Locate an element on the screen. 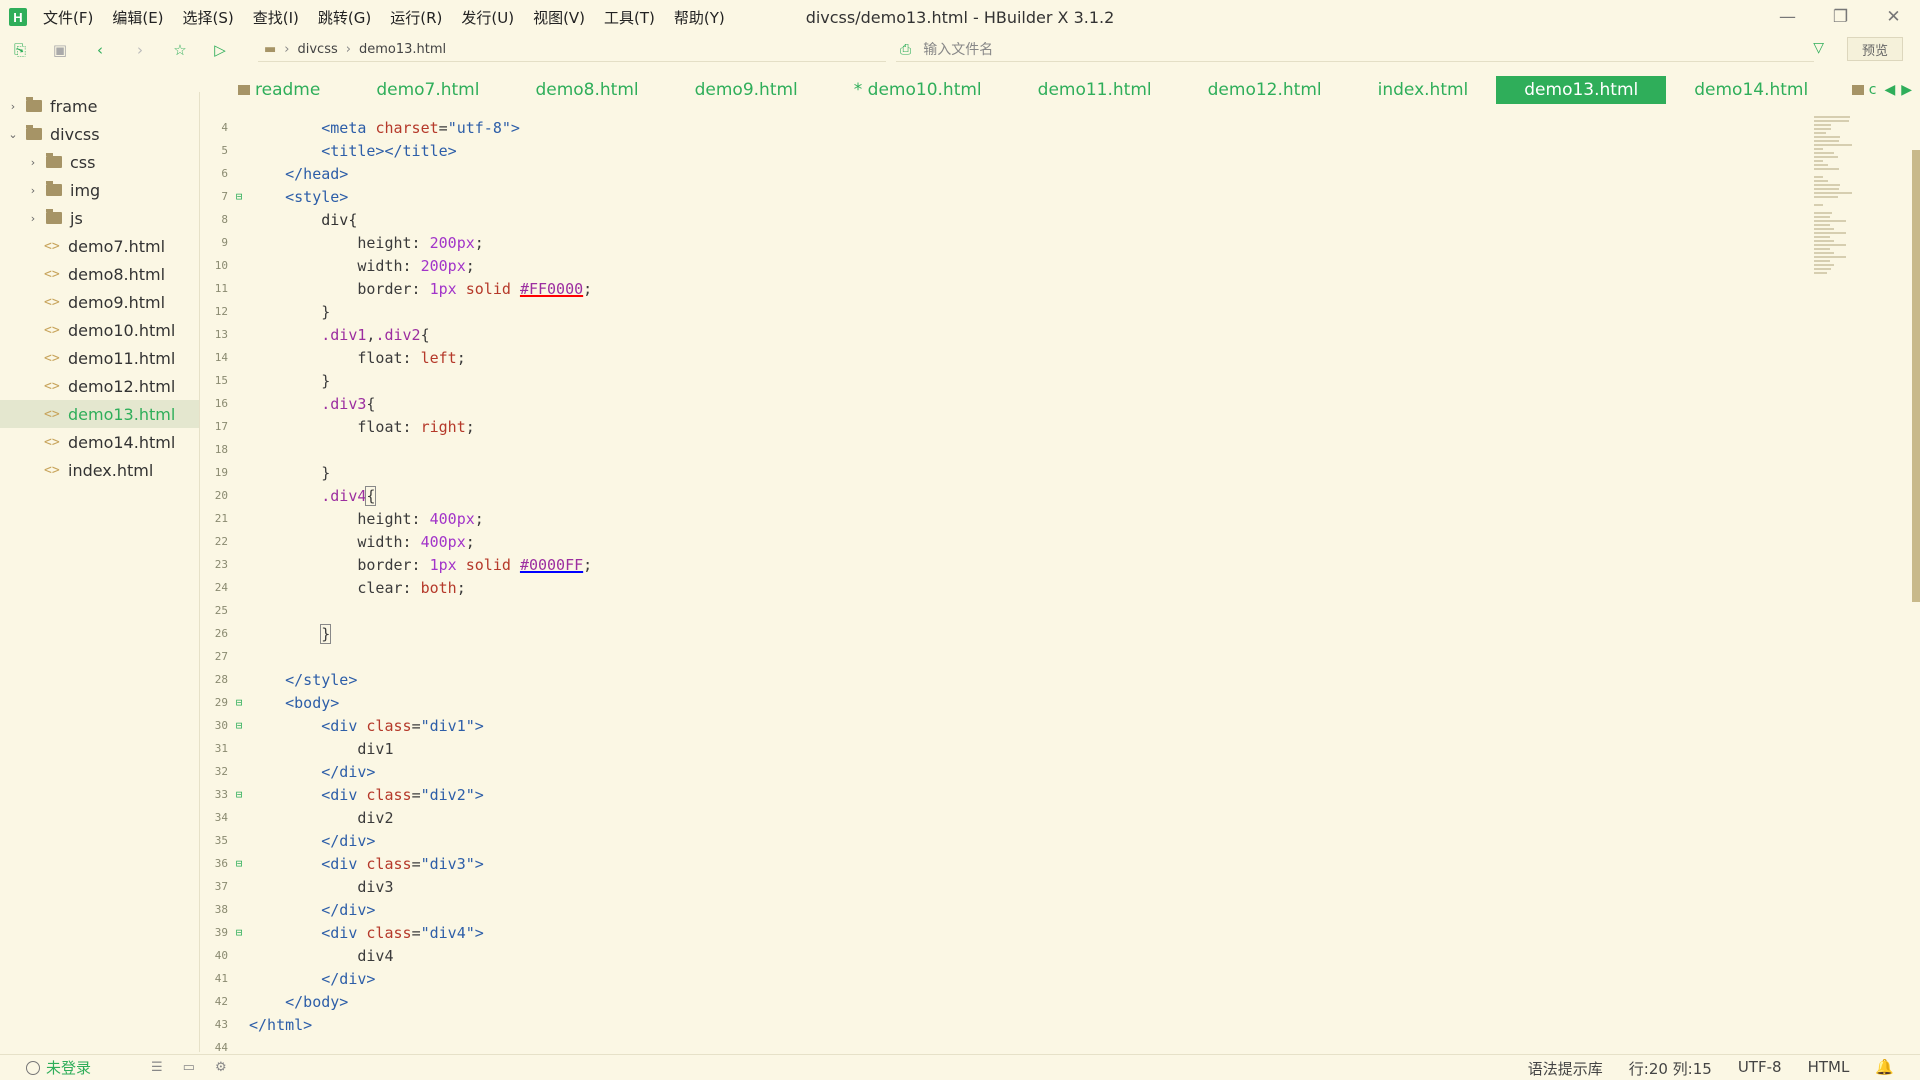 The image size is (1920, 1080). code-line: 17 float: right; is located at coordinates (1005, 426).